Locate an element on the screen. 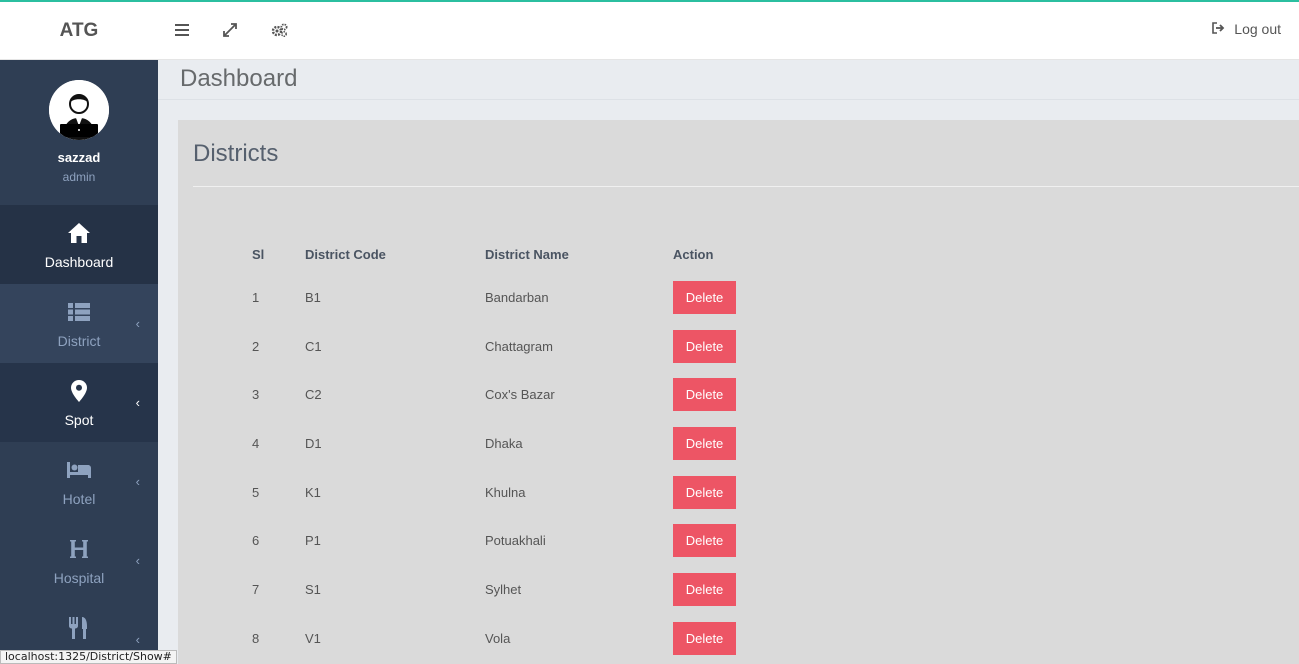  panel-title: Districts is located at coordinates (236, 153).